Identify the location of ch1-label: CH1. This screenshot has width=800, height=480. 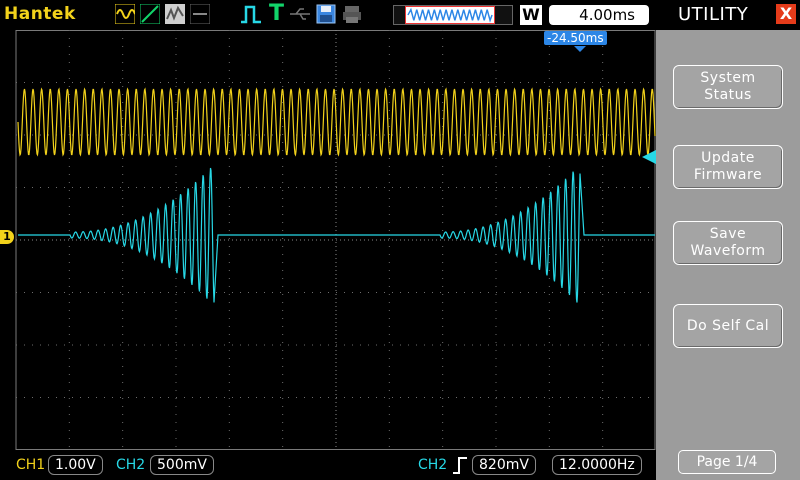
(31, 465).